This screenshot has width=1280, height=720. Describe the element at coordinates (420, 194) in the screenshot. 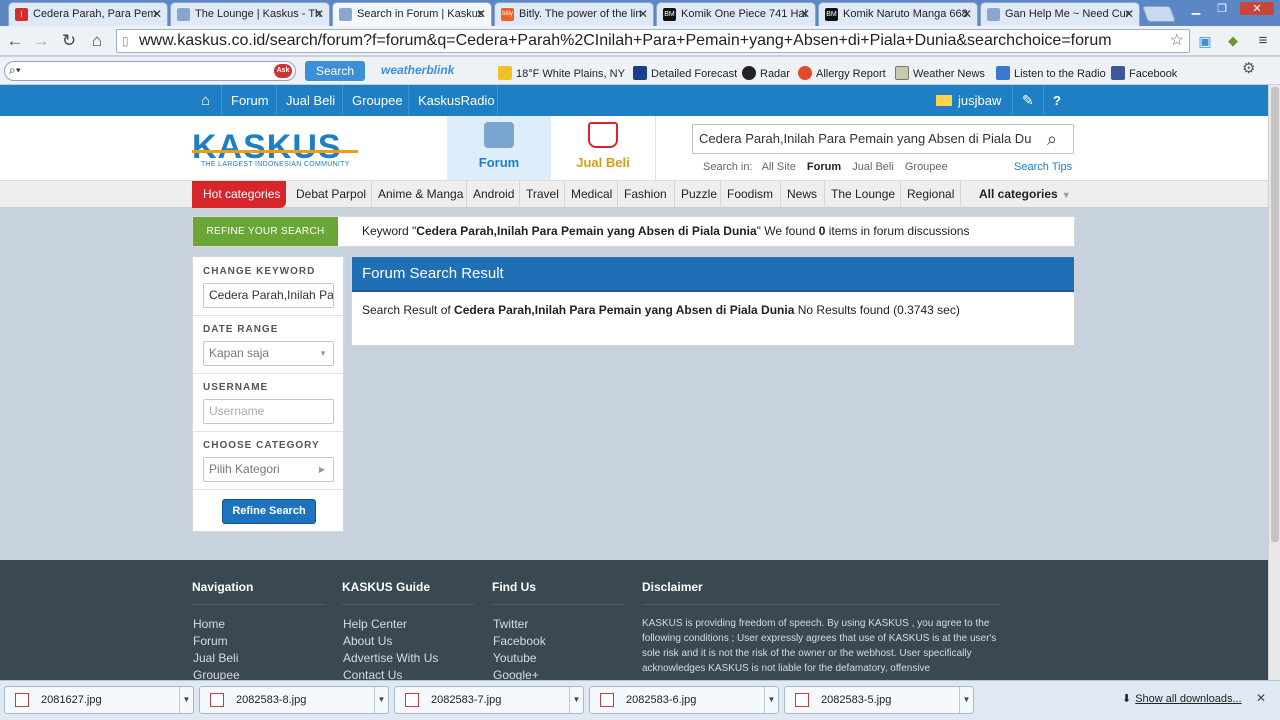

I see `category-item: Anime & Manga` at that location.